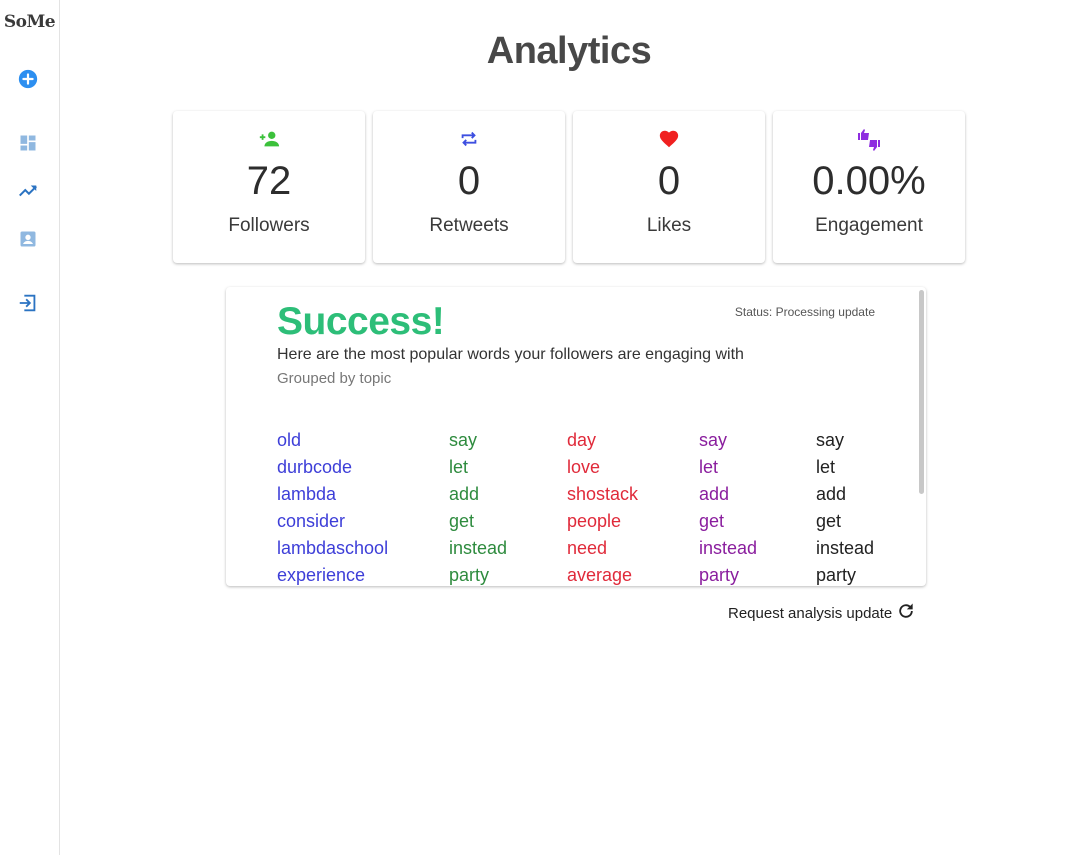  What do you see at coordinates (584, 467) in the screenshot?
I see `word-item: love` at bounding box center [584, 467].